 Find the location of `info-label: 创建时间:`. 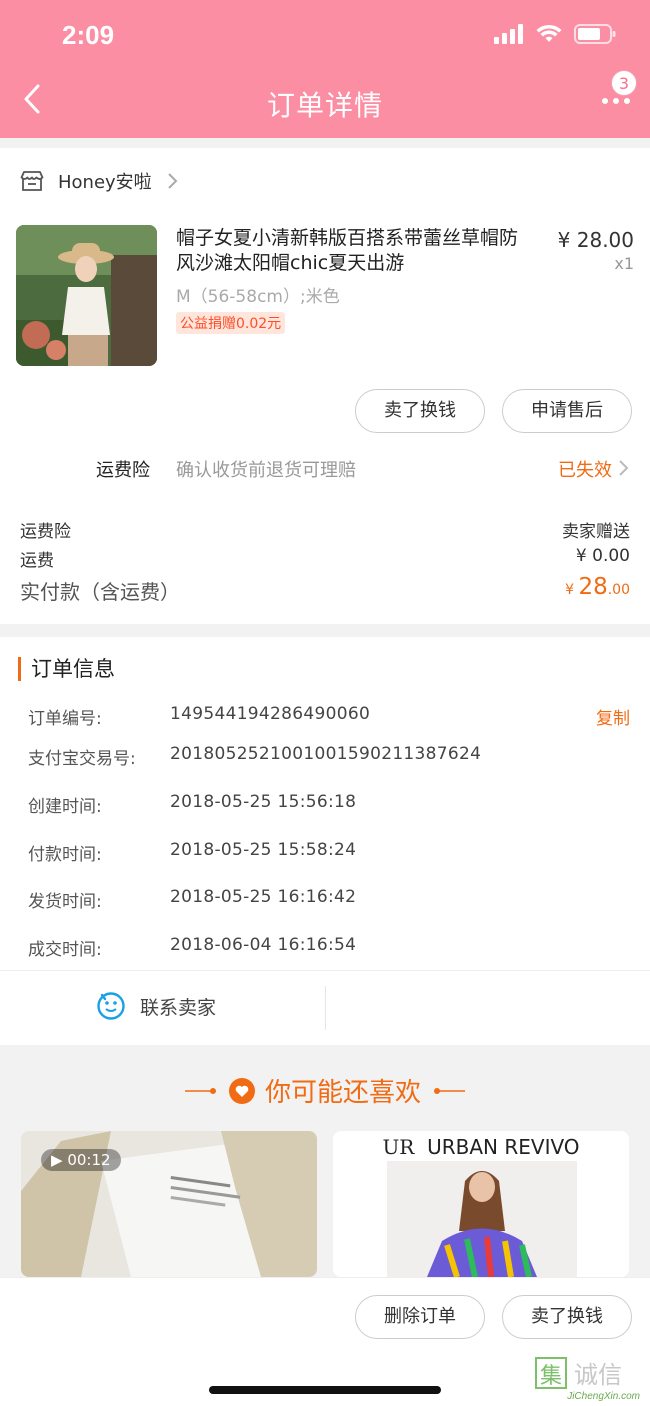

info-label: 创建时间: is located at coordinates (65, 807).